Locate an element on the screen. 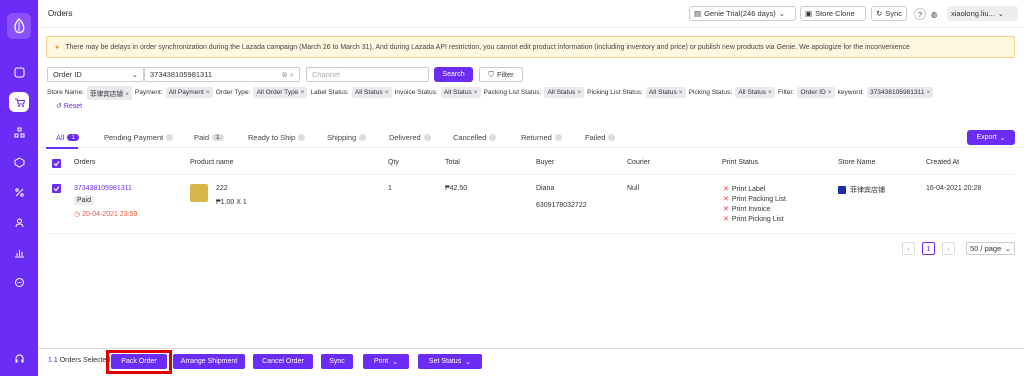 This screenshot has width=1024, height=376. percent-icon is located at coordinates (19, 192).